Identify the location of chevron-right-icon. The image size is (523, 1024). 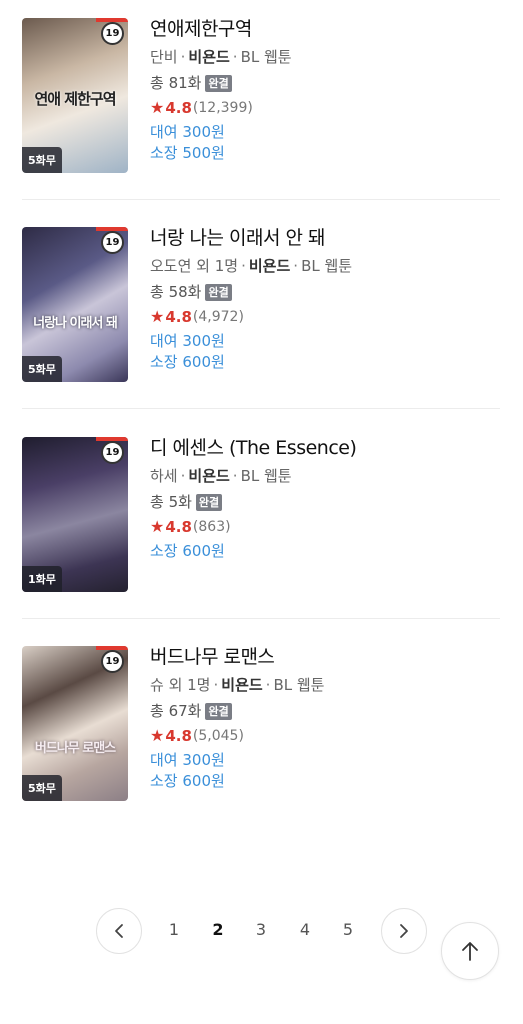
(404, 931).